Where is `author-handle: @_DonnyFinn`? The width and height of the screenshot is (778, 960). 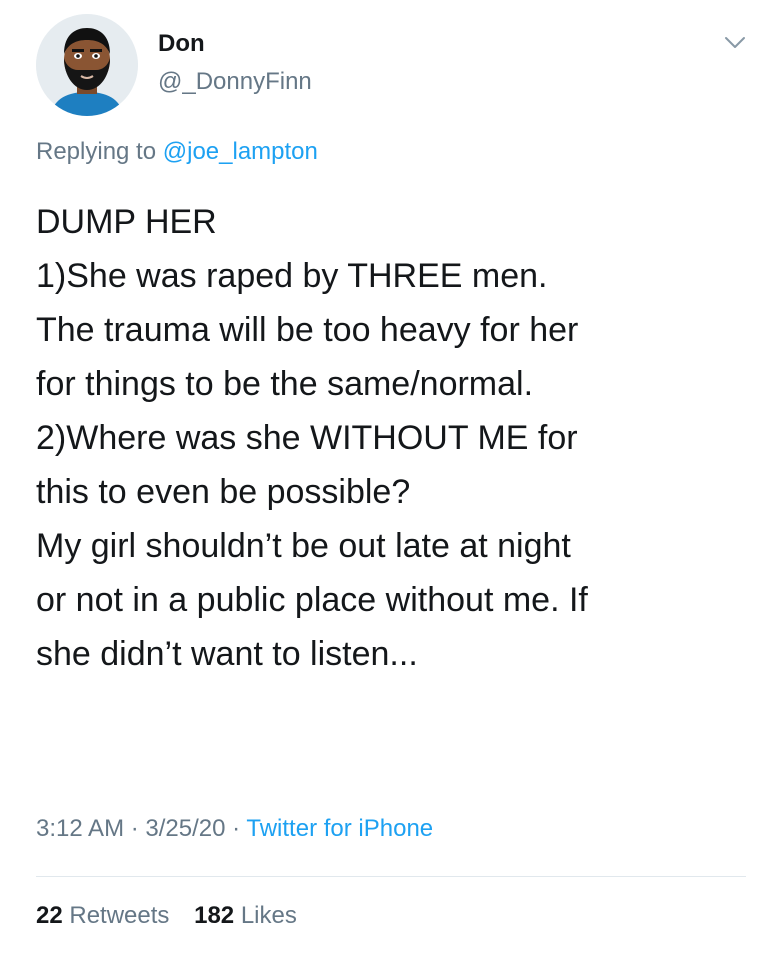 author-handle: @_DonnyFinn is located at coordinates (235, 82).